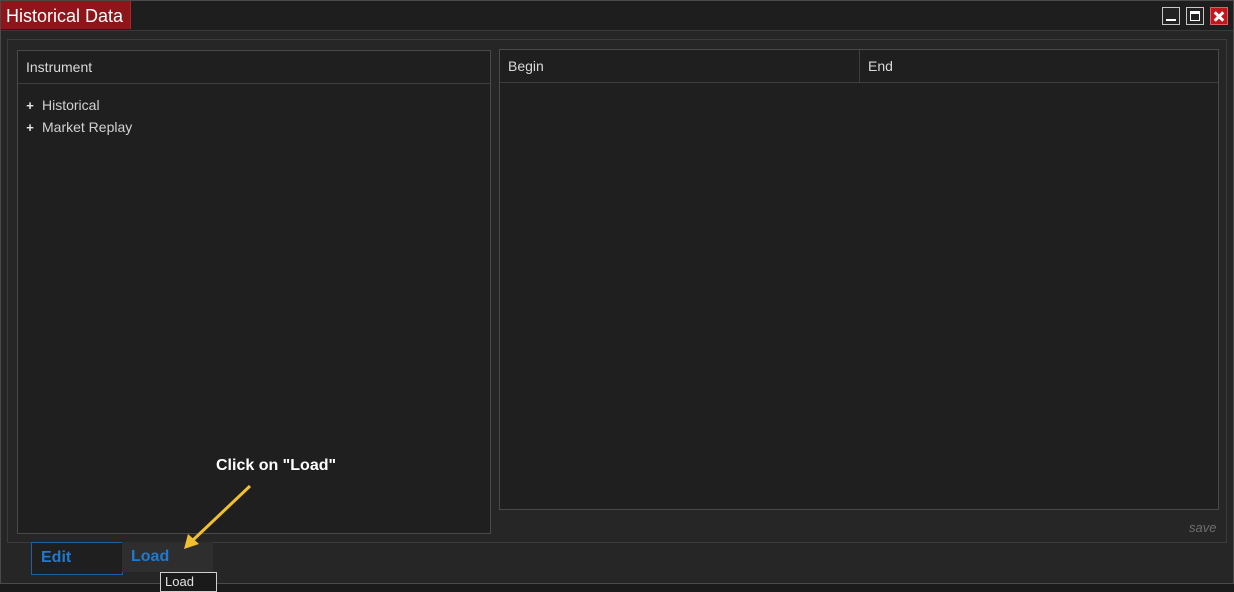 The height and width of the screenshot is (592, 1234). I want to click on tree-item-label: Historical, so click(71, 105).